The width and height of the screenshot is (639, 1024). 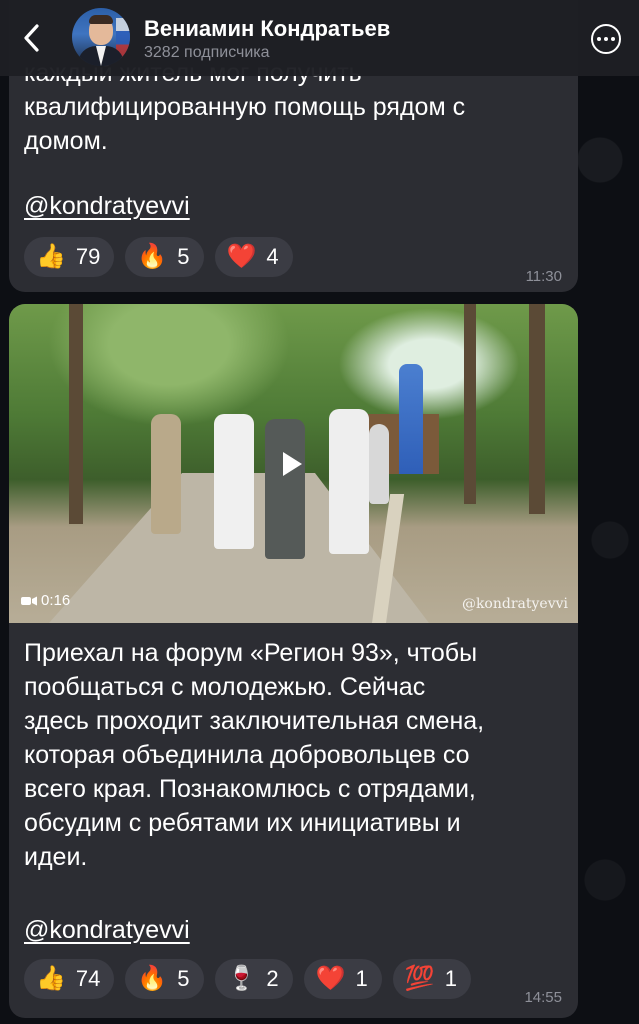 What do you see at coordinates (543, 997) in the screenshot?
I see `message-time: 14:55` at bounding box center [543, 997].